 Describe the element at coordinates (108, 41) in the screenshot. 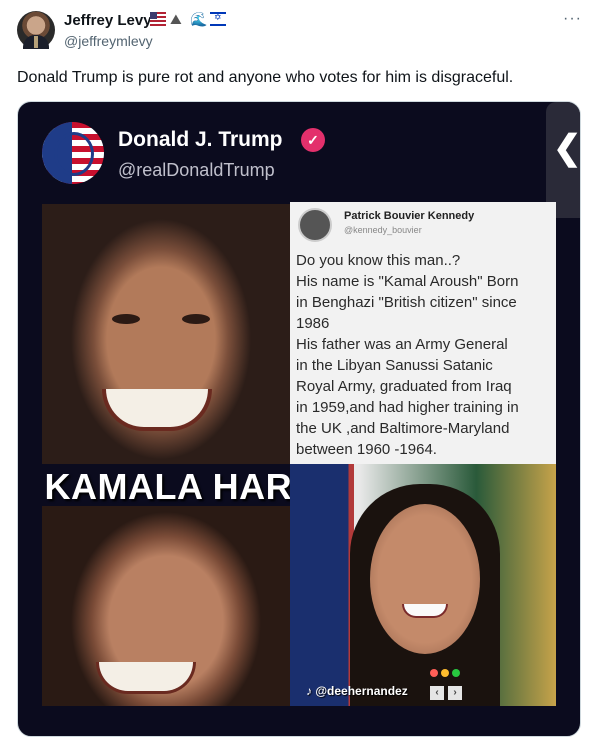

I see `author-handle: @jeffreymlevy` at that location.